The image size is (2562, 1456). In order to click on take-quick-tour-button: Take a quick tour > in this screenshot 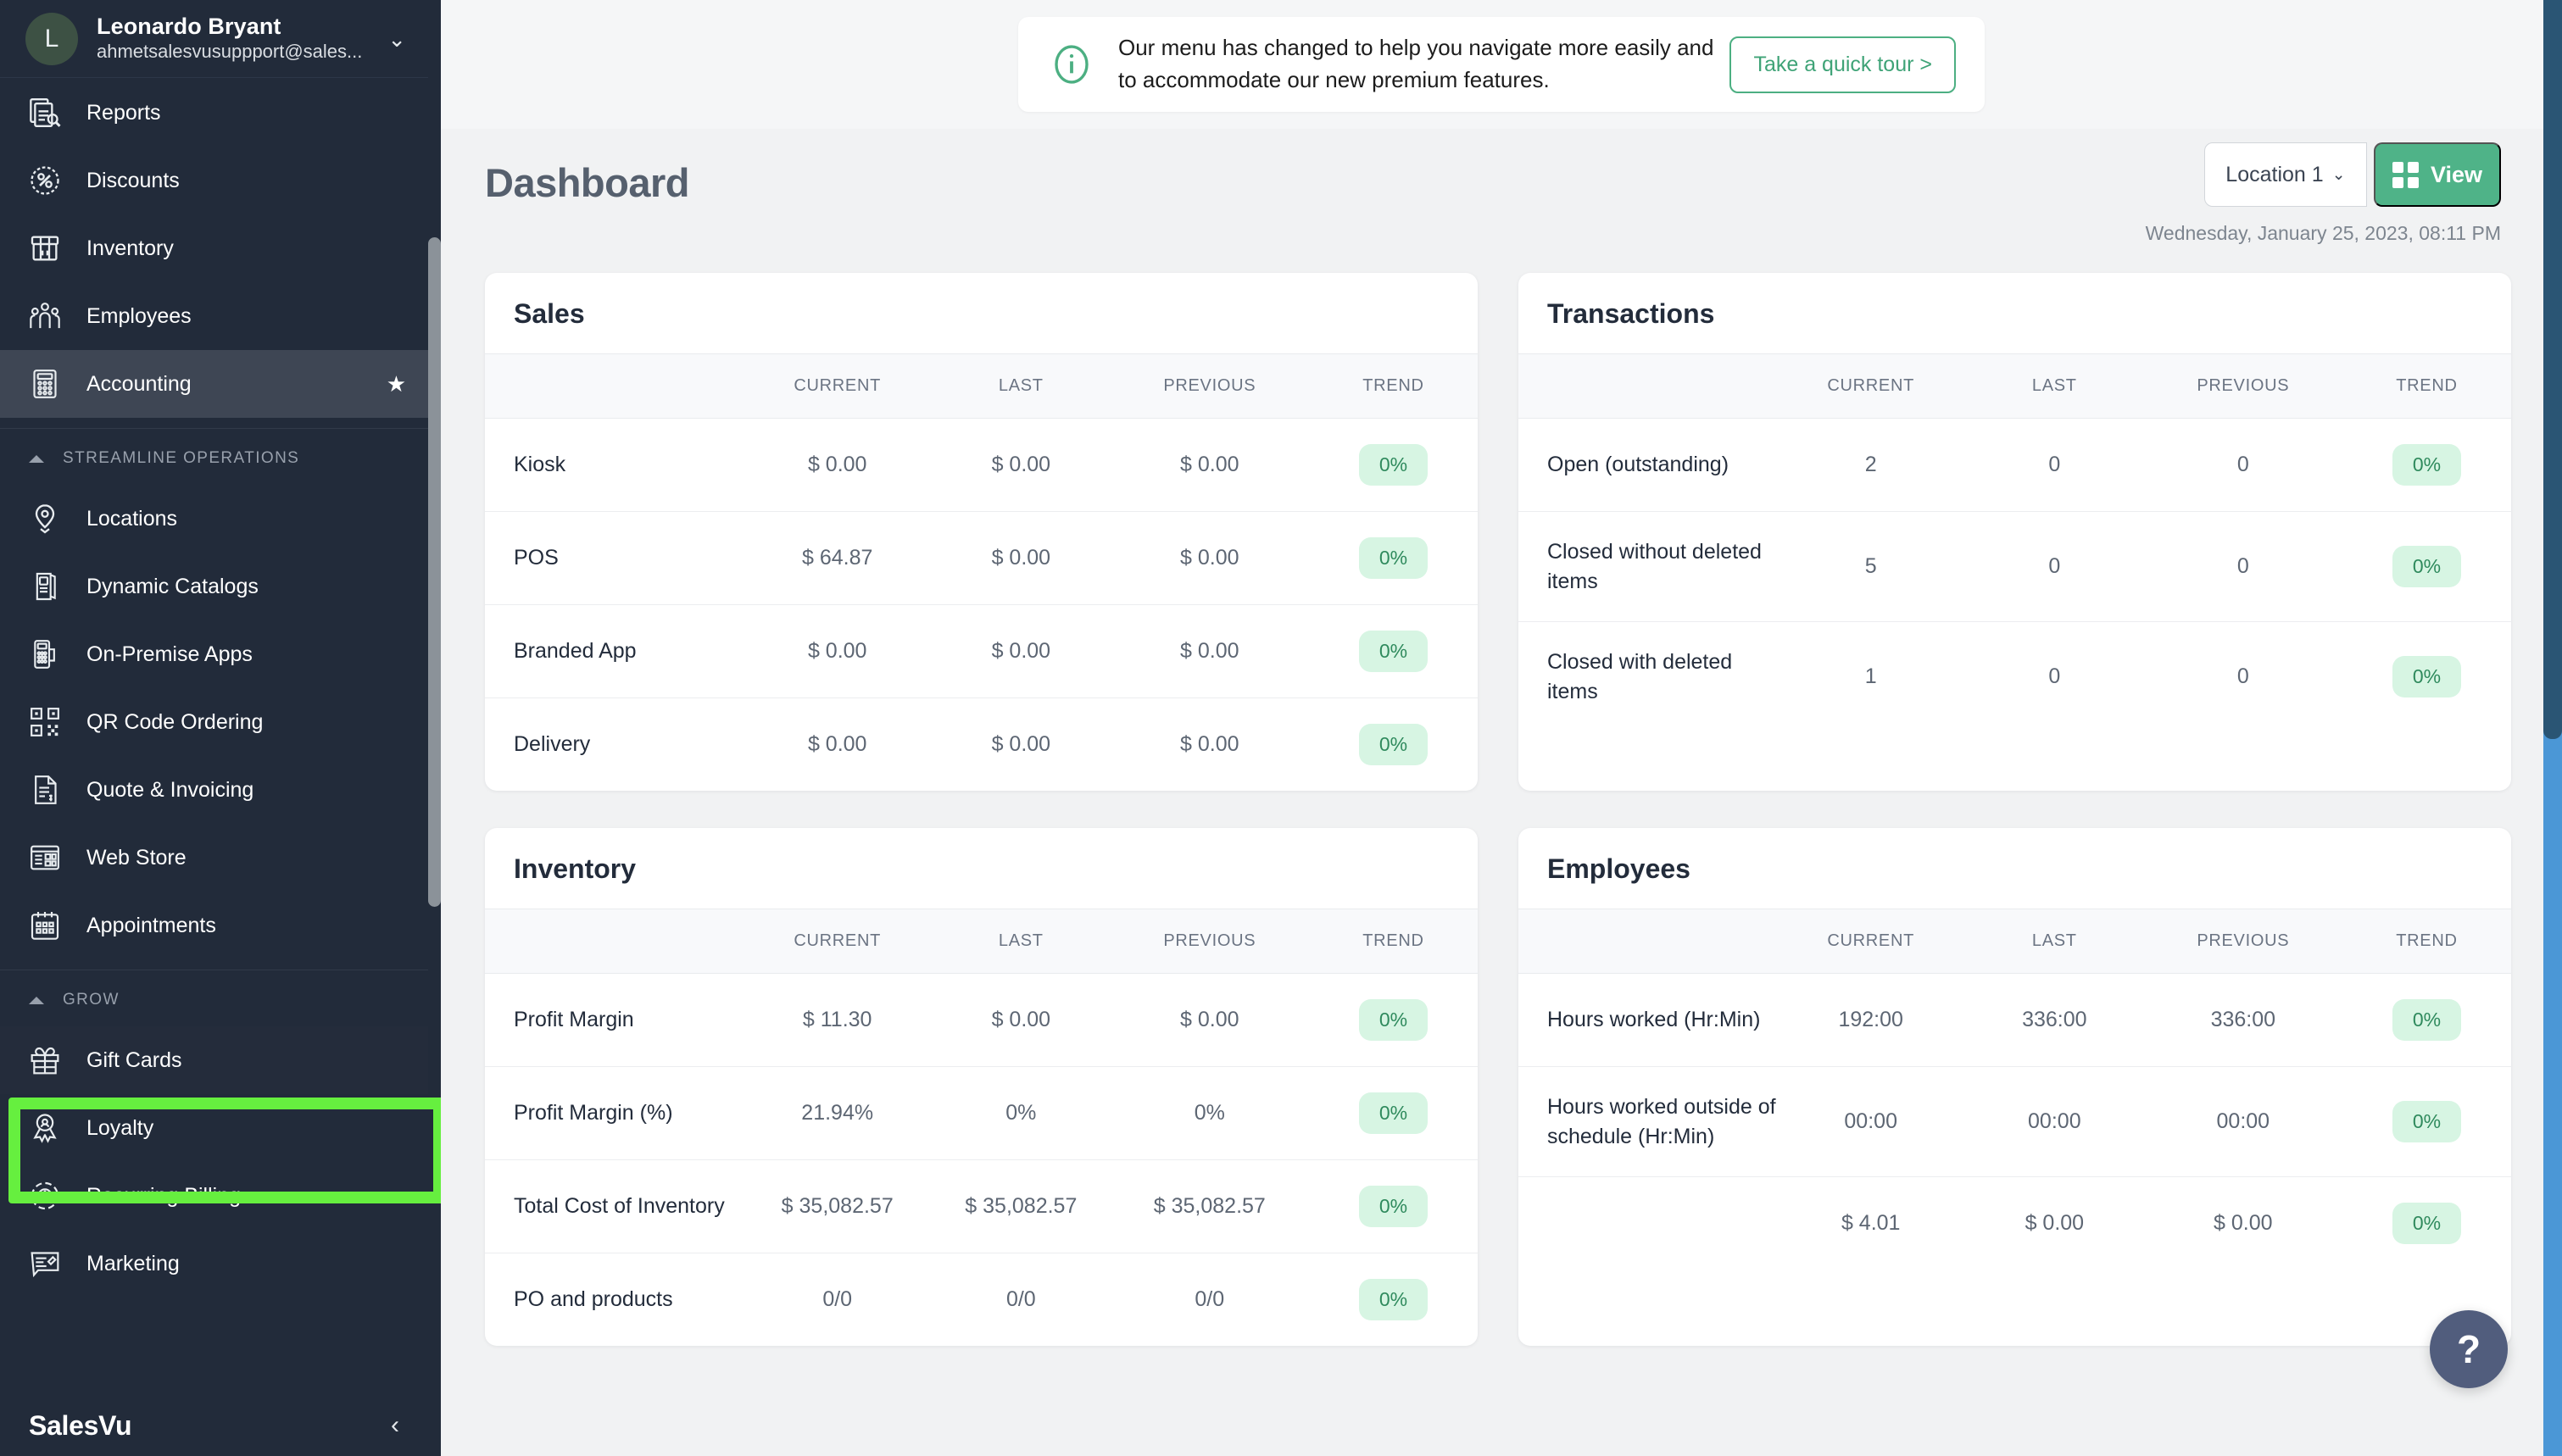, I will do `click(1842, 64)`.